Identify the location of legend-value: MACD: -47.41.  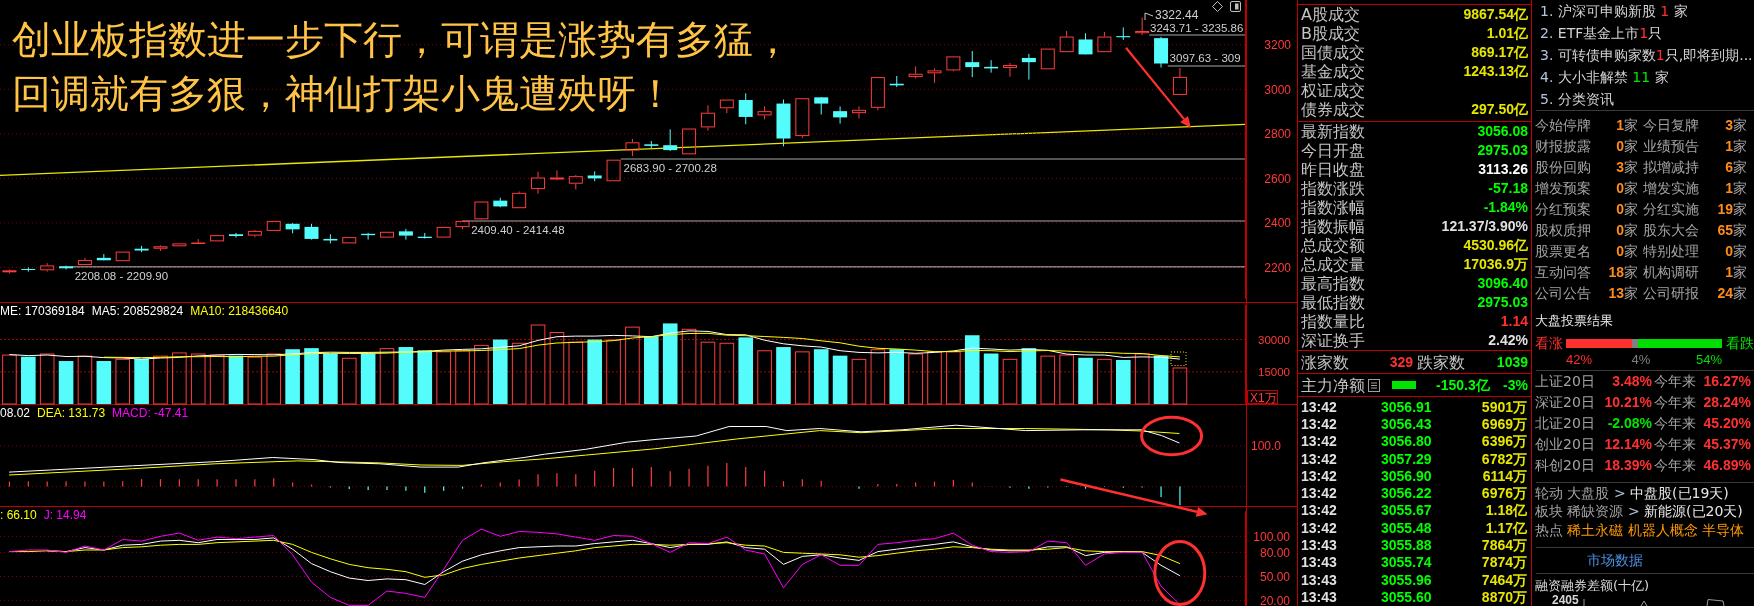
(150, 413).